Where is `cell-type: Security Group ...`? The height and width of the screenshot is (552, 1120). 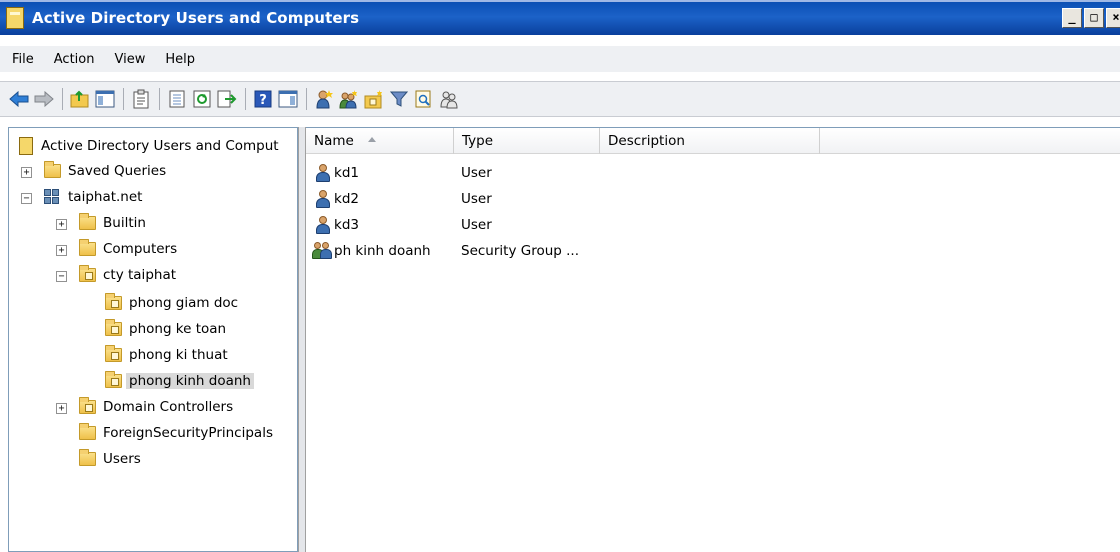 cell-type: Security Group ... is located at coordinates (520, 251).